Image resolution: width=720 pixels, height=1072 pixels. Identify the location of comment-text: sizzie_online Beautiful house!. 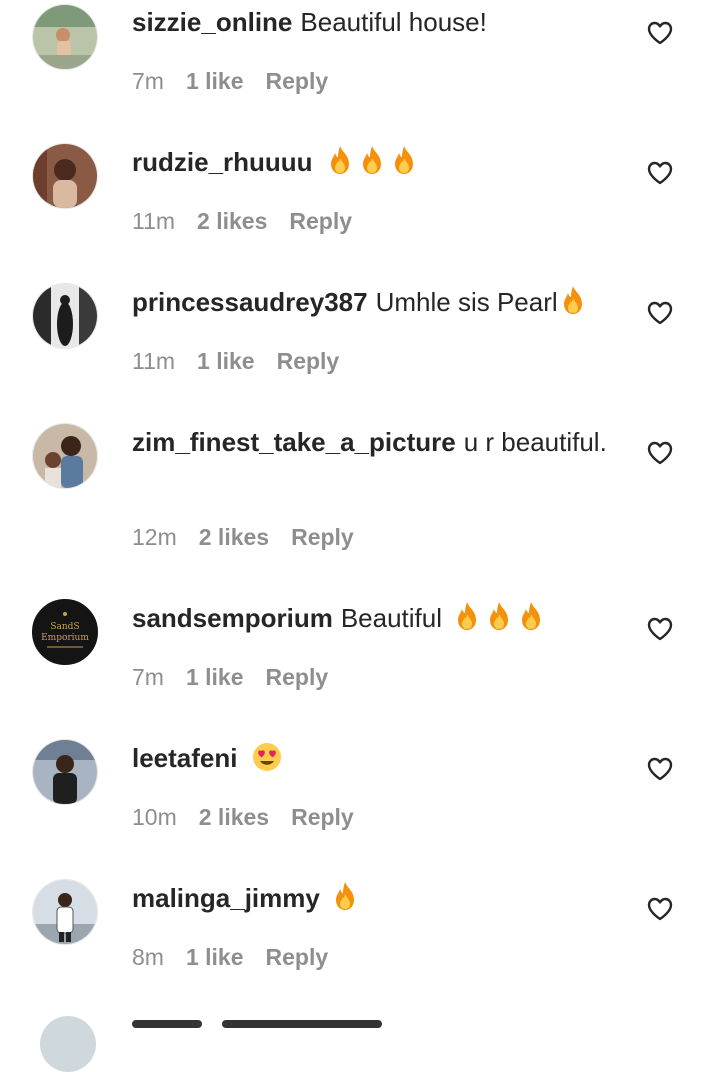
(372, 22).